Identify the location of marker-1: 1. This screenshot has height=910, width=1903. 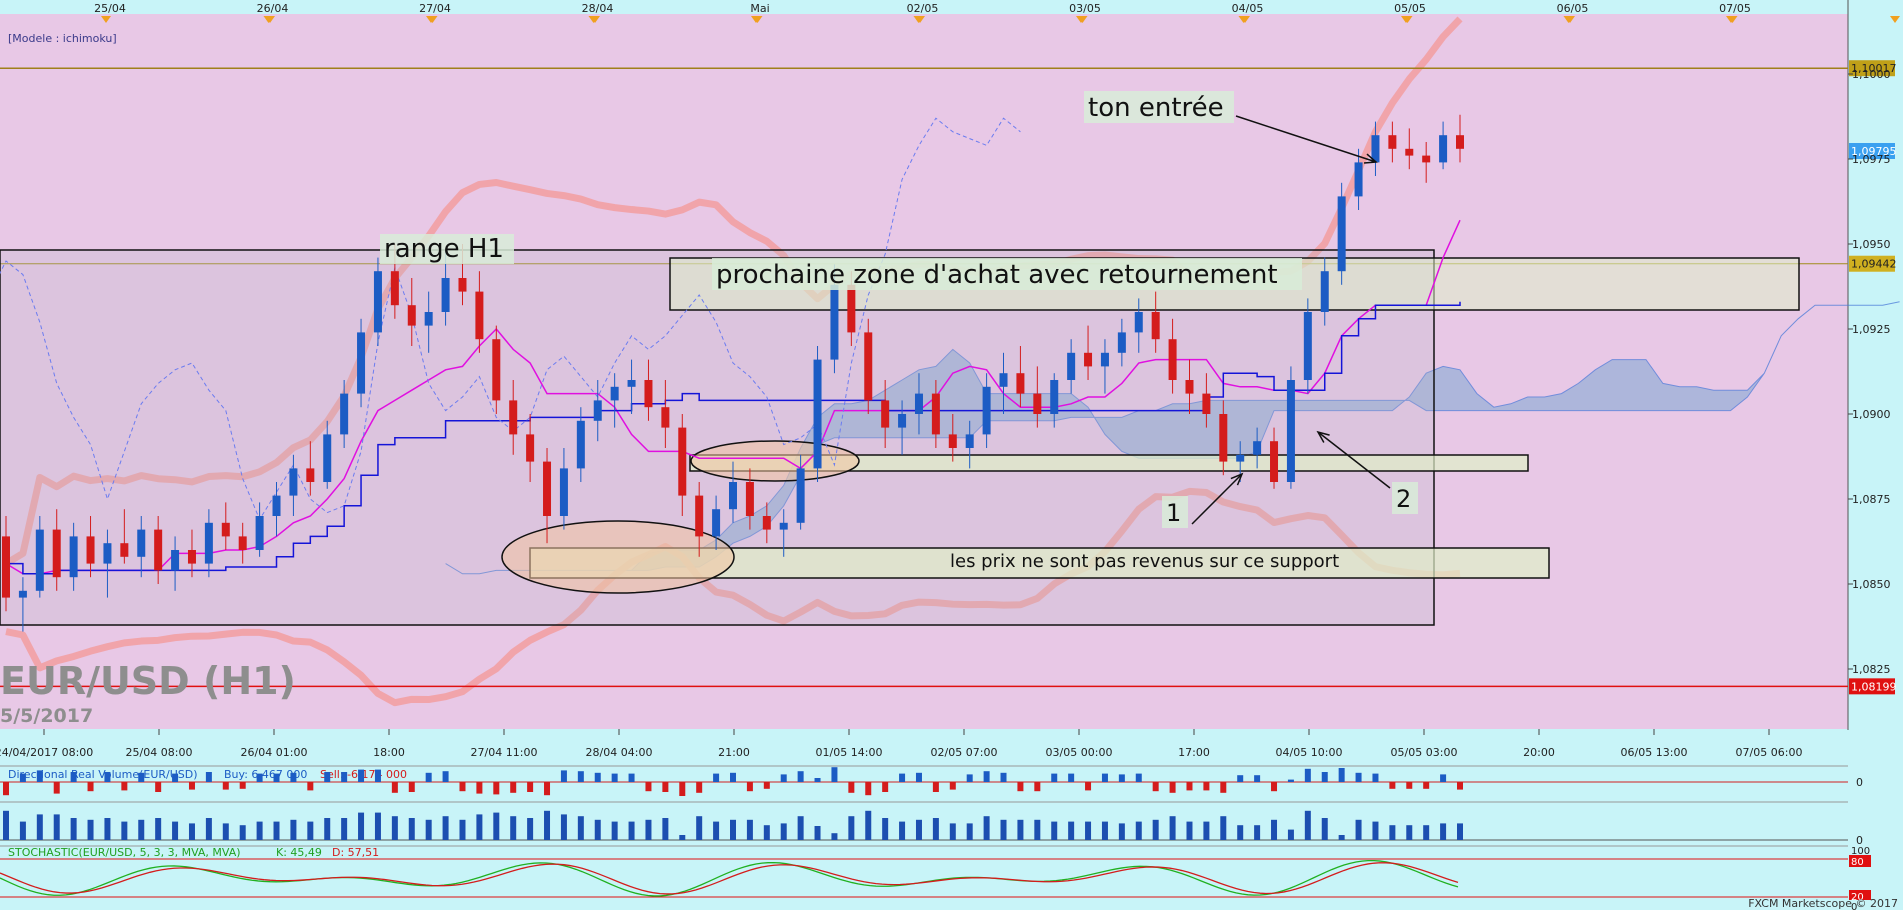
(1173, 513).